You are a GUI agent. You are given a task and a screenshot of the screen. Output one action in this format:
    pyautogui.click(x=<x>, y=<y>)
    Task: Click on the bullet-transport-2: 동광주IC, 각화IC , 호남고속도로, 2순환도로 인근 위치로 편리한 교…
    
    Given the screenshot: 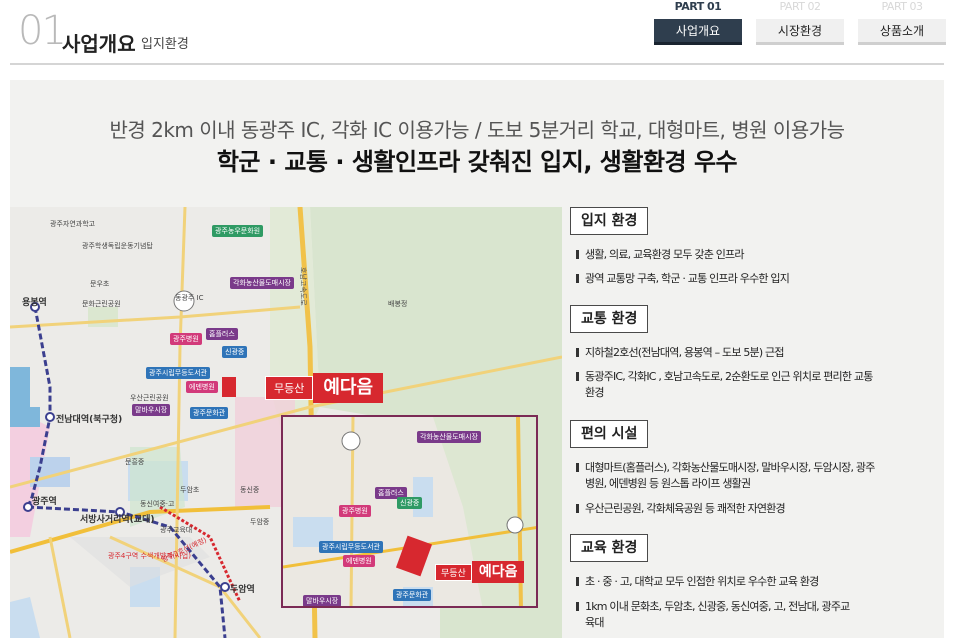 What is the action you would take?
    pyautogui.click(x=726, y=385)
    